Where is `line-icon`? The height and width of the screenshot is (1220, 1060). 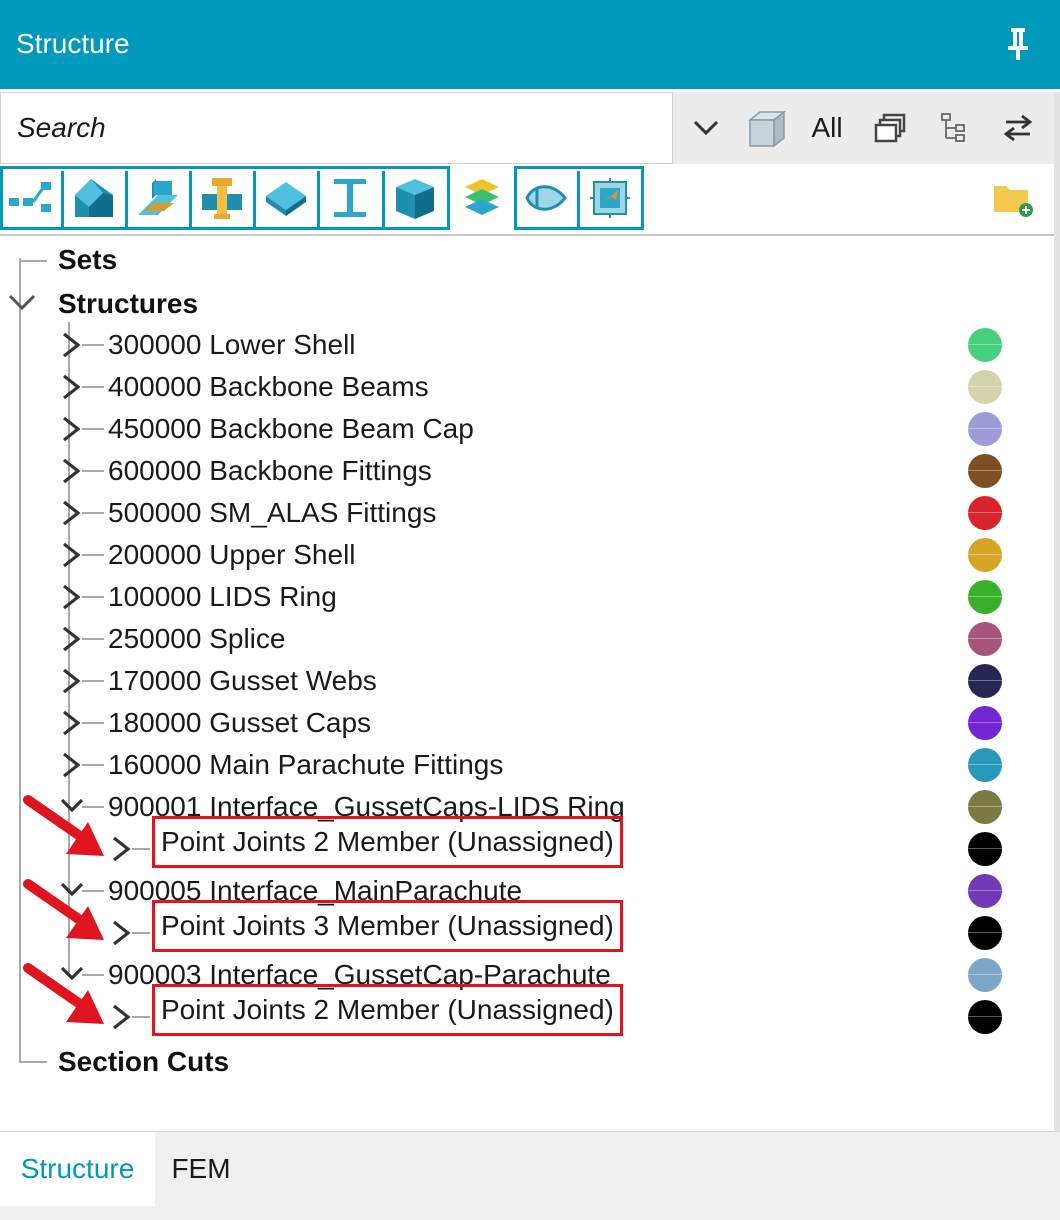
line-icon is located at coordinates (30, 197).